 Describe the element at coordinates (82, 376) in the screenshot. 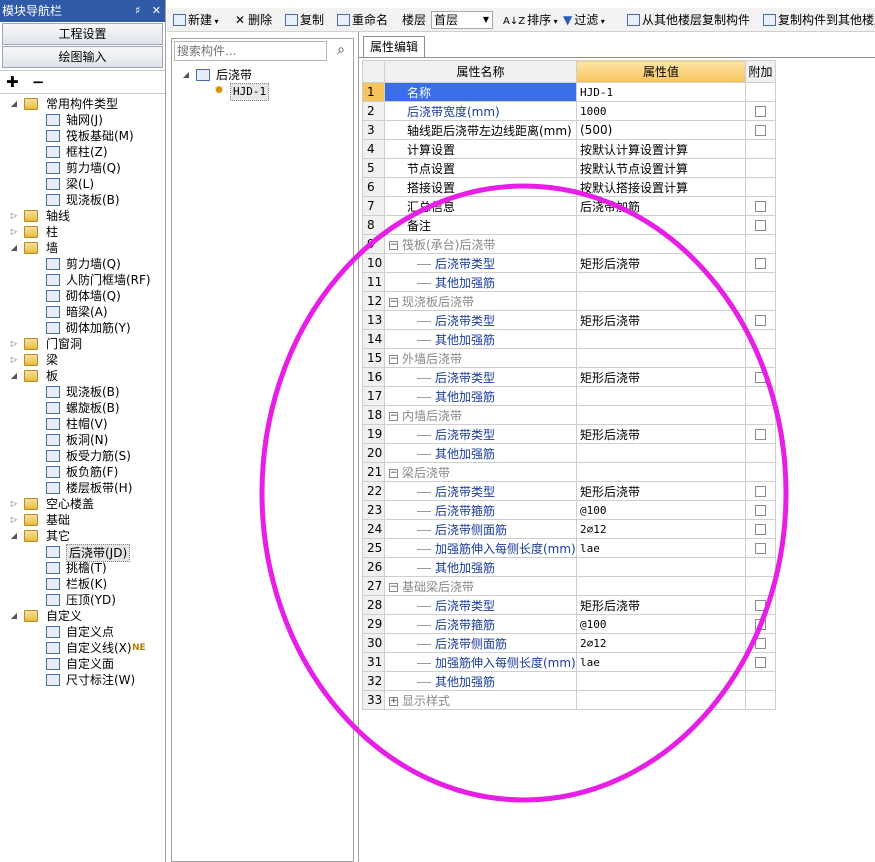

I see `tree-folder: ◢ 板` at that location.